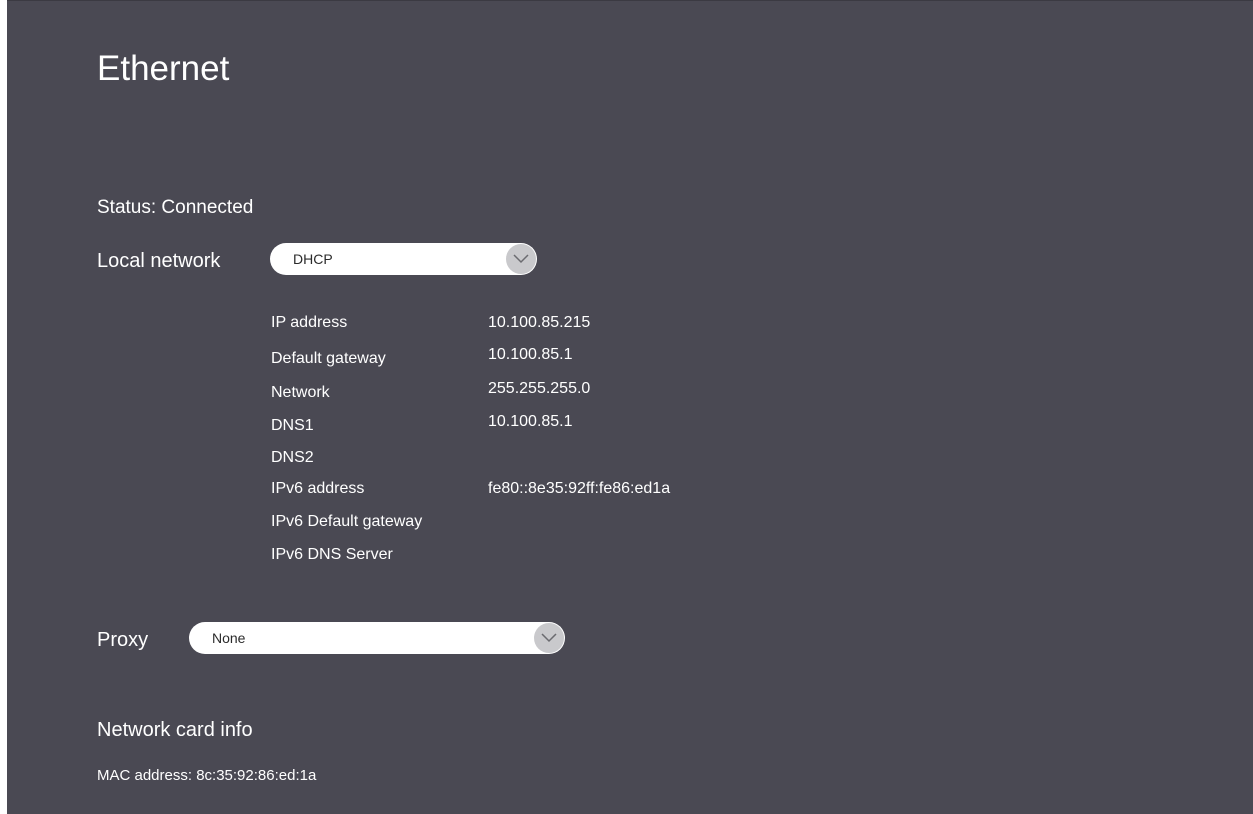  What do you see at coordinates (292, 457) in the screenshot?
I see `dns2-label: DNS2` at bounding box center [292, 457].